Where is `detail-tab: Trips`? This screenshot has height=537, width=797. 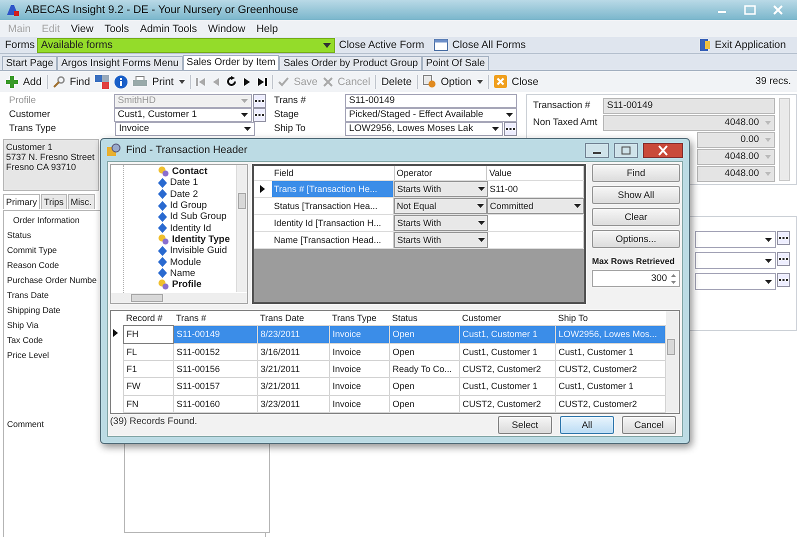
detail-tab: Trips is located at coordinates (54, 201).